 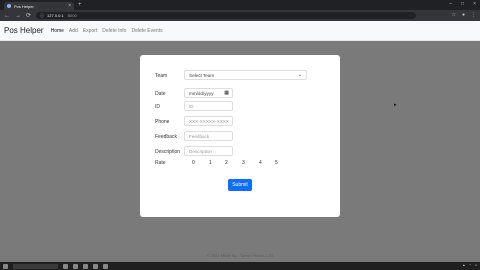 I want to click on profile-icon: ●, so click(x=463, y=15).